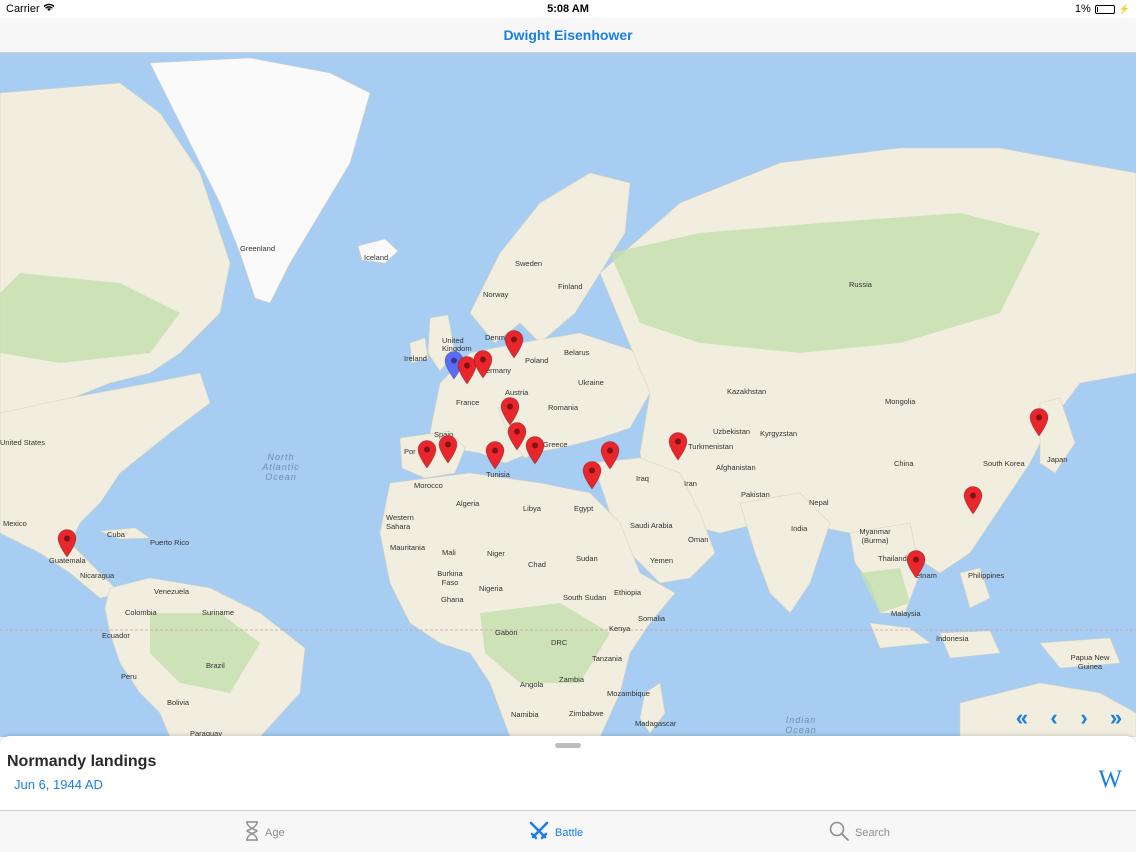 The image size is (1136, 852). Describe the element at coordinates (642, 478) in the screenshot. I see `label-iraq: Iraq` at that location.